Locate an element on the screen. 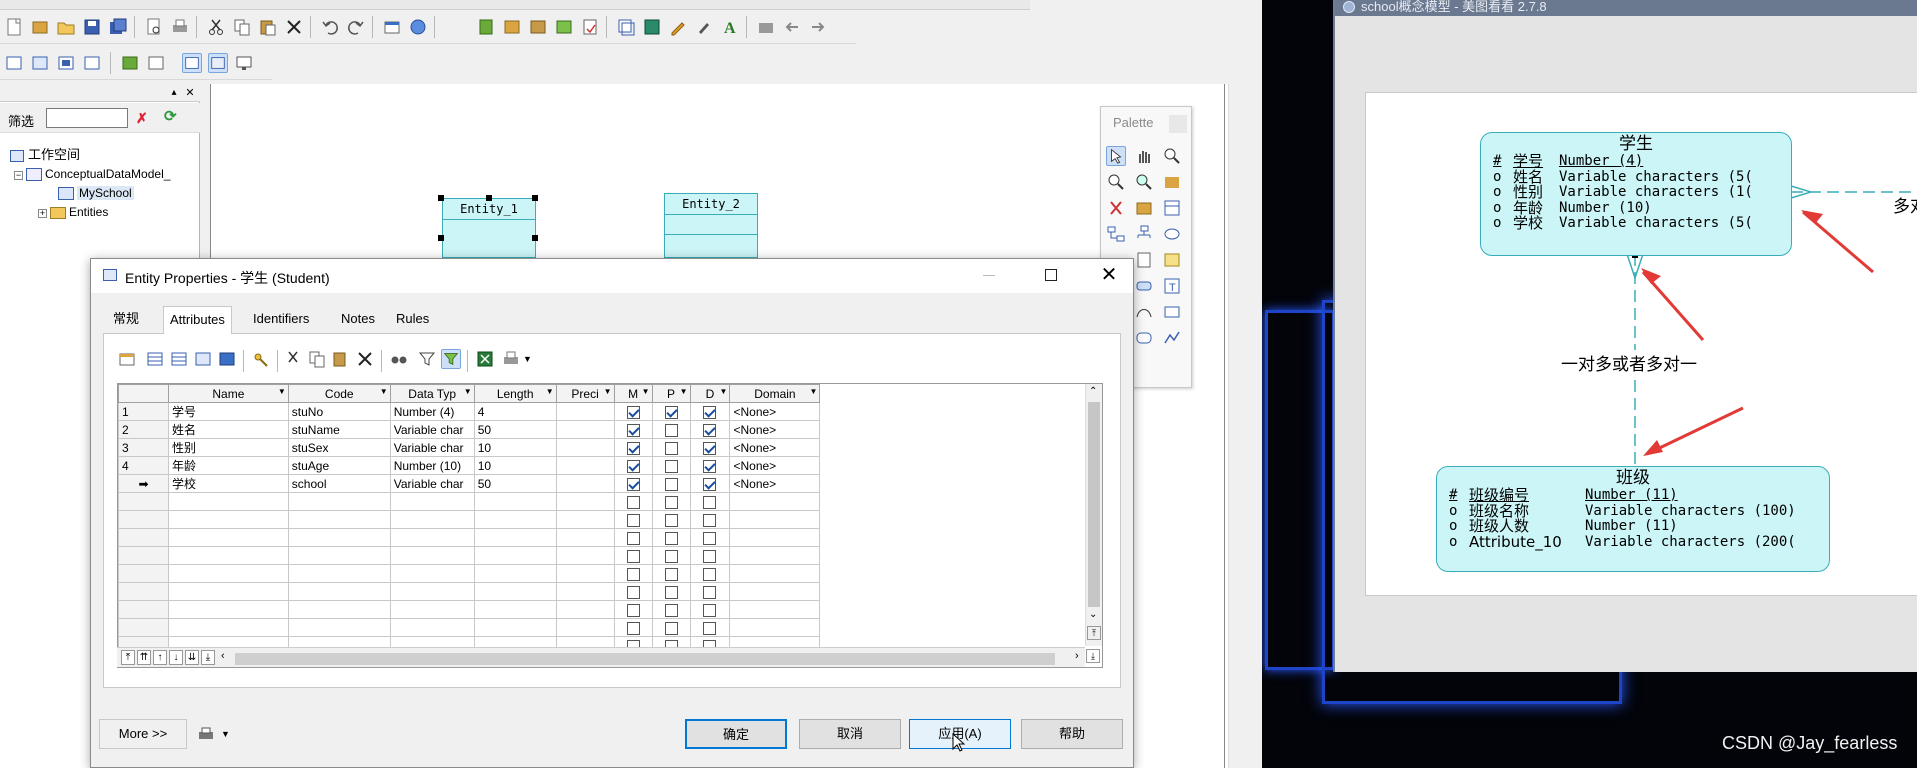 The width and height of the screenshot is (1917, 768). grid-vscroll: ⌃ ⌄ ⤒ is located at coordinates (1093, 515).